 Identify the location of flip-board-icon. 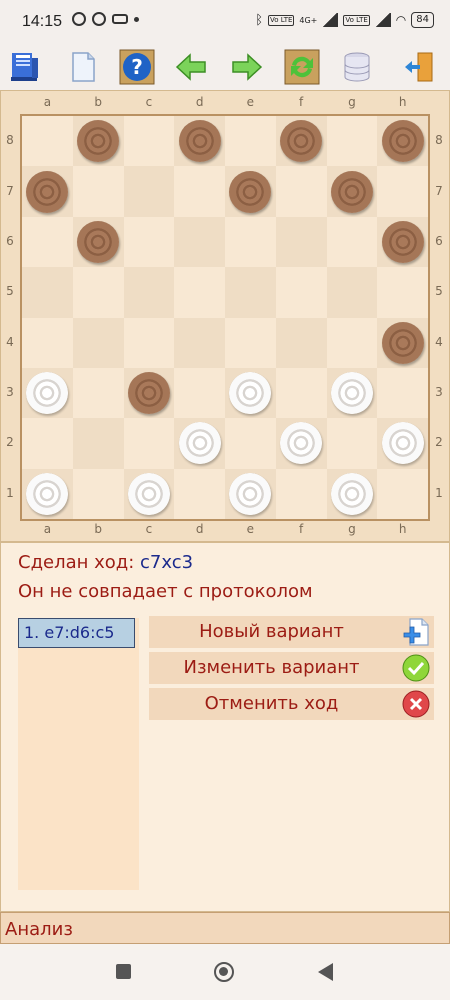
(302, 67).